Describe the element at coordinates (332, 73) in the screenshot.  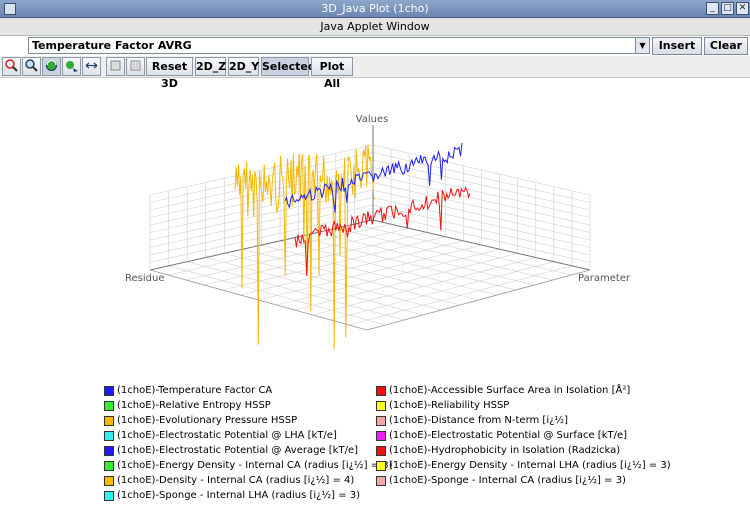
I see `plot-all-button: Plot All` at that location.